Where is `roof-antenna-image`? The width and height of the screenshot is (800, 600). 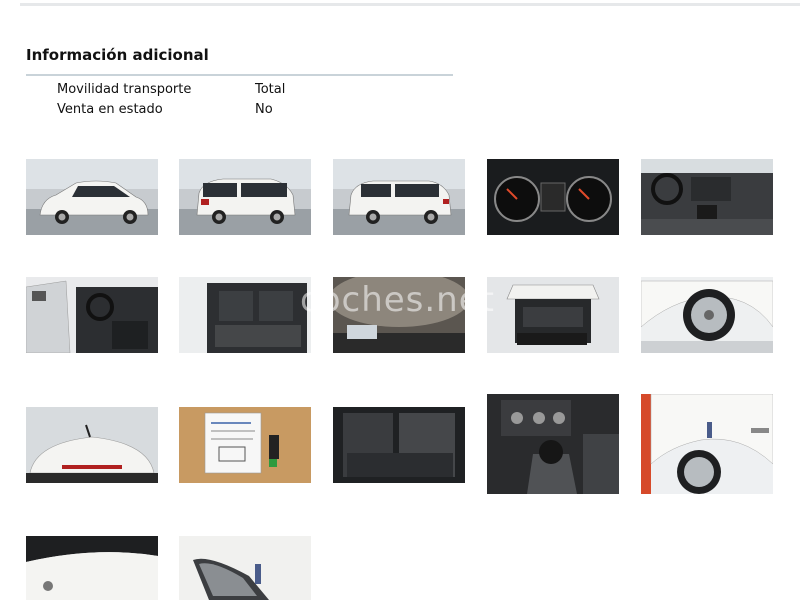
roof-antenna-image is located at coordinates (92, 445).